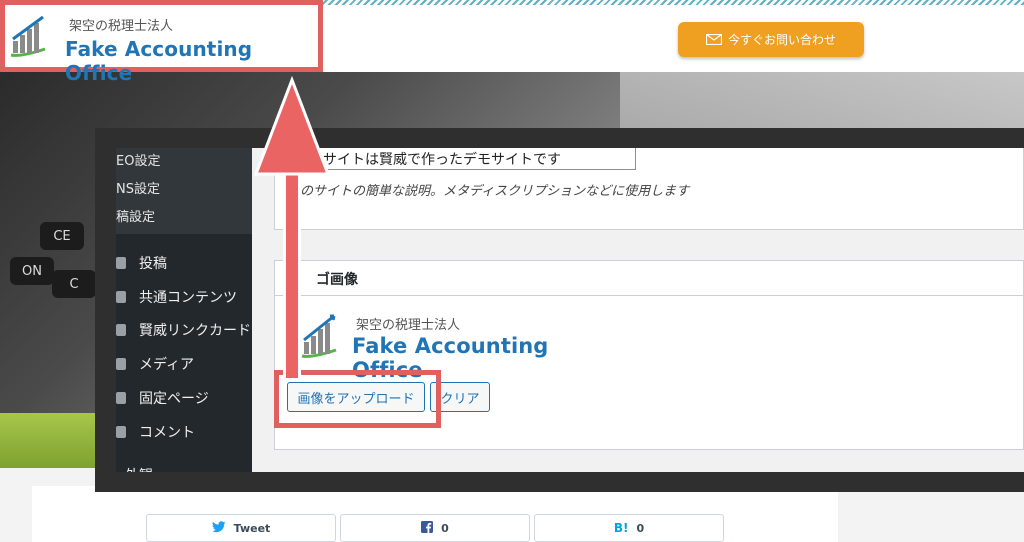 This screenshot has height=542, width=1024. Describe the element at coordinates (74, 284) in the screenshot. I see `calculator-key: C` at that location.